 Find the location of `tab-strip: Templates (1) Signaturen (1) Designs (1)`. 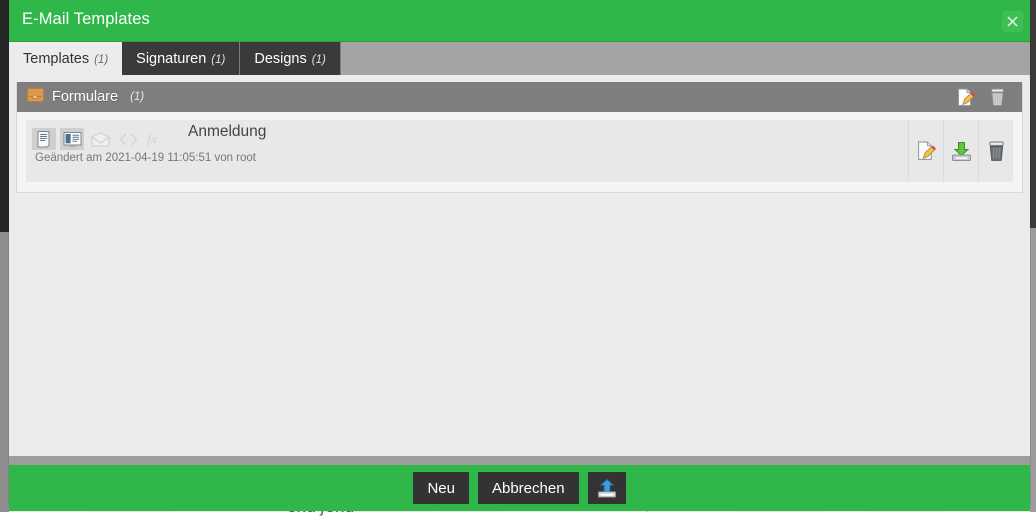

tab-strip: Templates (1) Signaturen (1) Designs (1) is located at coordinates (519, 58).